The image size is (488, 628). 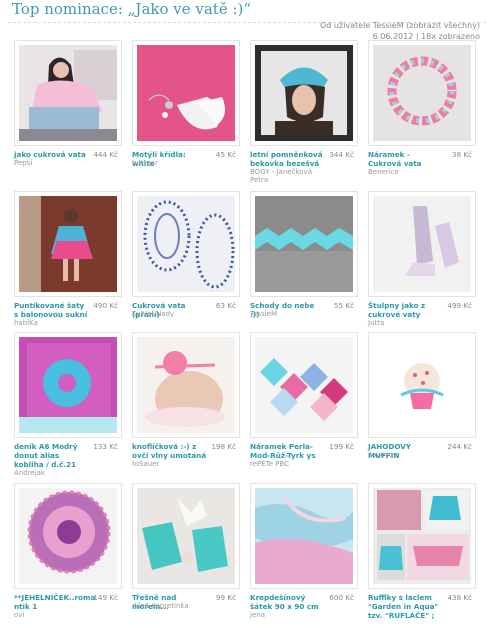 What do you see at coordinates (345, 25) in the screenshot?
I see `meta-prefix: Od uživatele` at bounding box center [345, 25].